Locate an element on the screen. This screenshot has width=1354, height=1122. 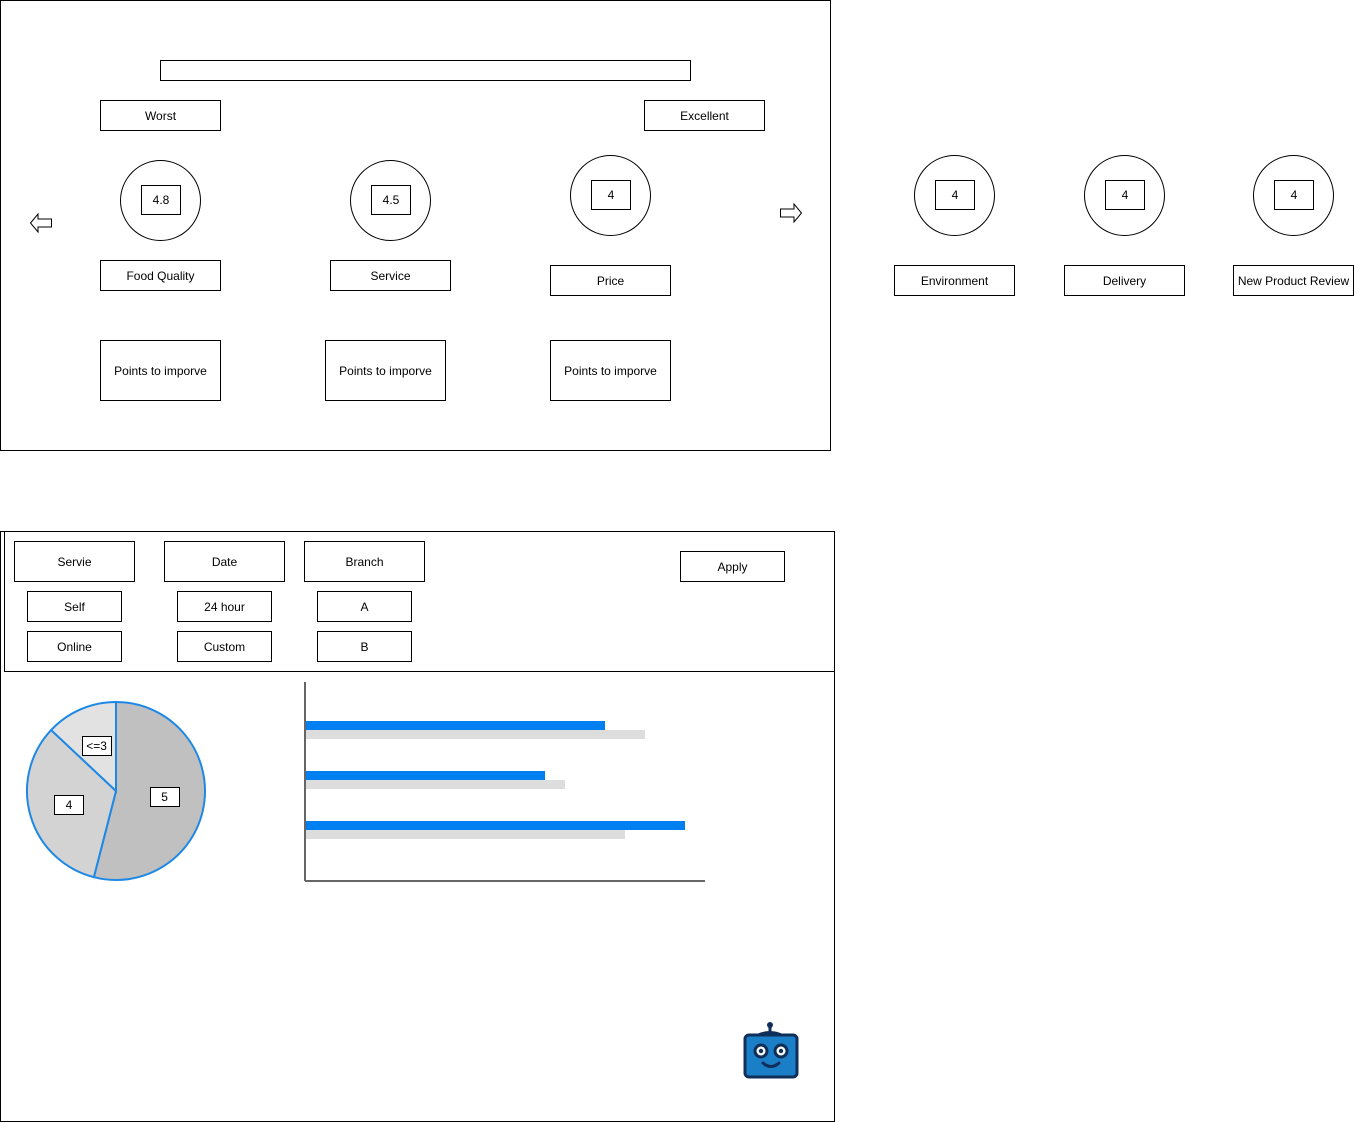
rating-scale-track is located at coordinates (425, 70).